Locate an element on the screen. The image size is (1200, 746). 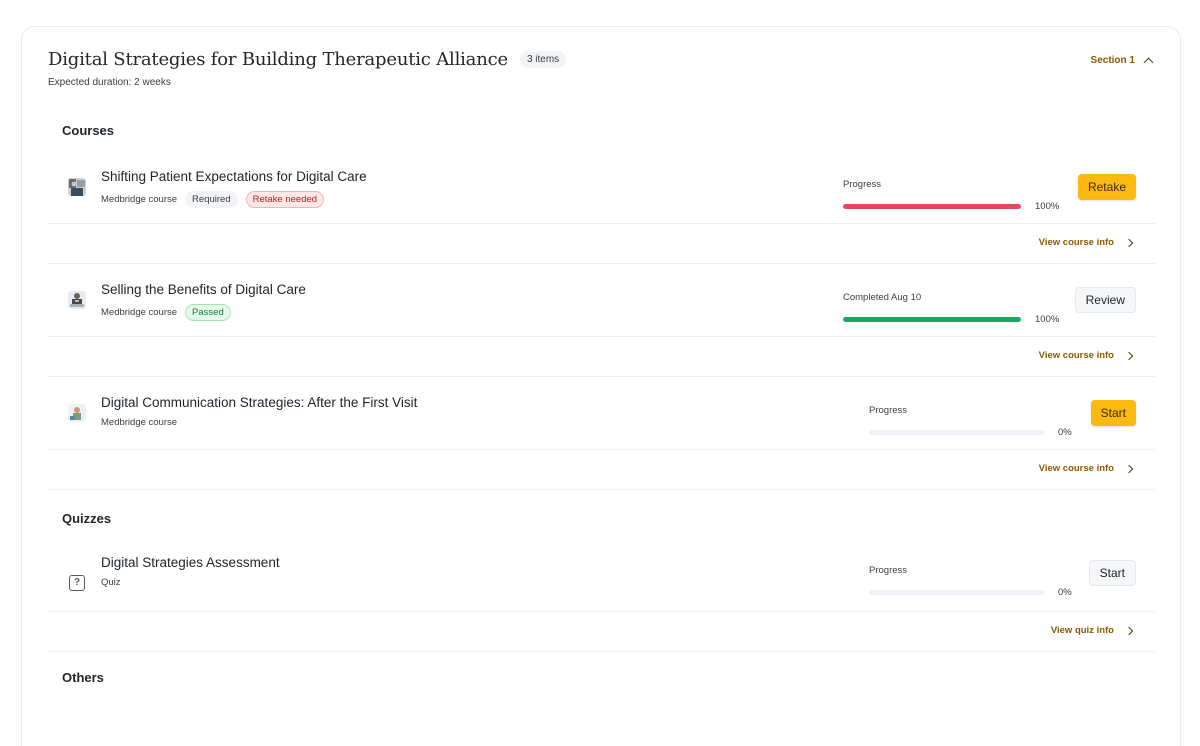
view-quiz-info-link: View quiz info is located at coordinates (1092, 630).